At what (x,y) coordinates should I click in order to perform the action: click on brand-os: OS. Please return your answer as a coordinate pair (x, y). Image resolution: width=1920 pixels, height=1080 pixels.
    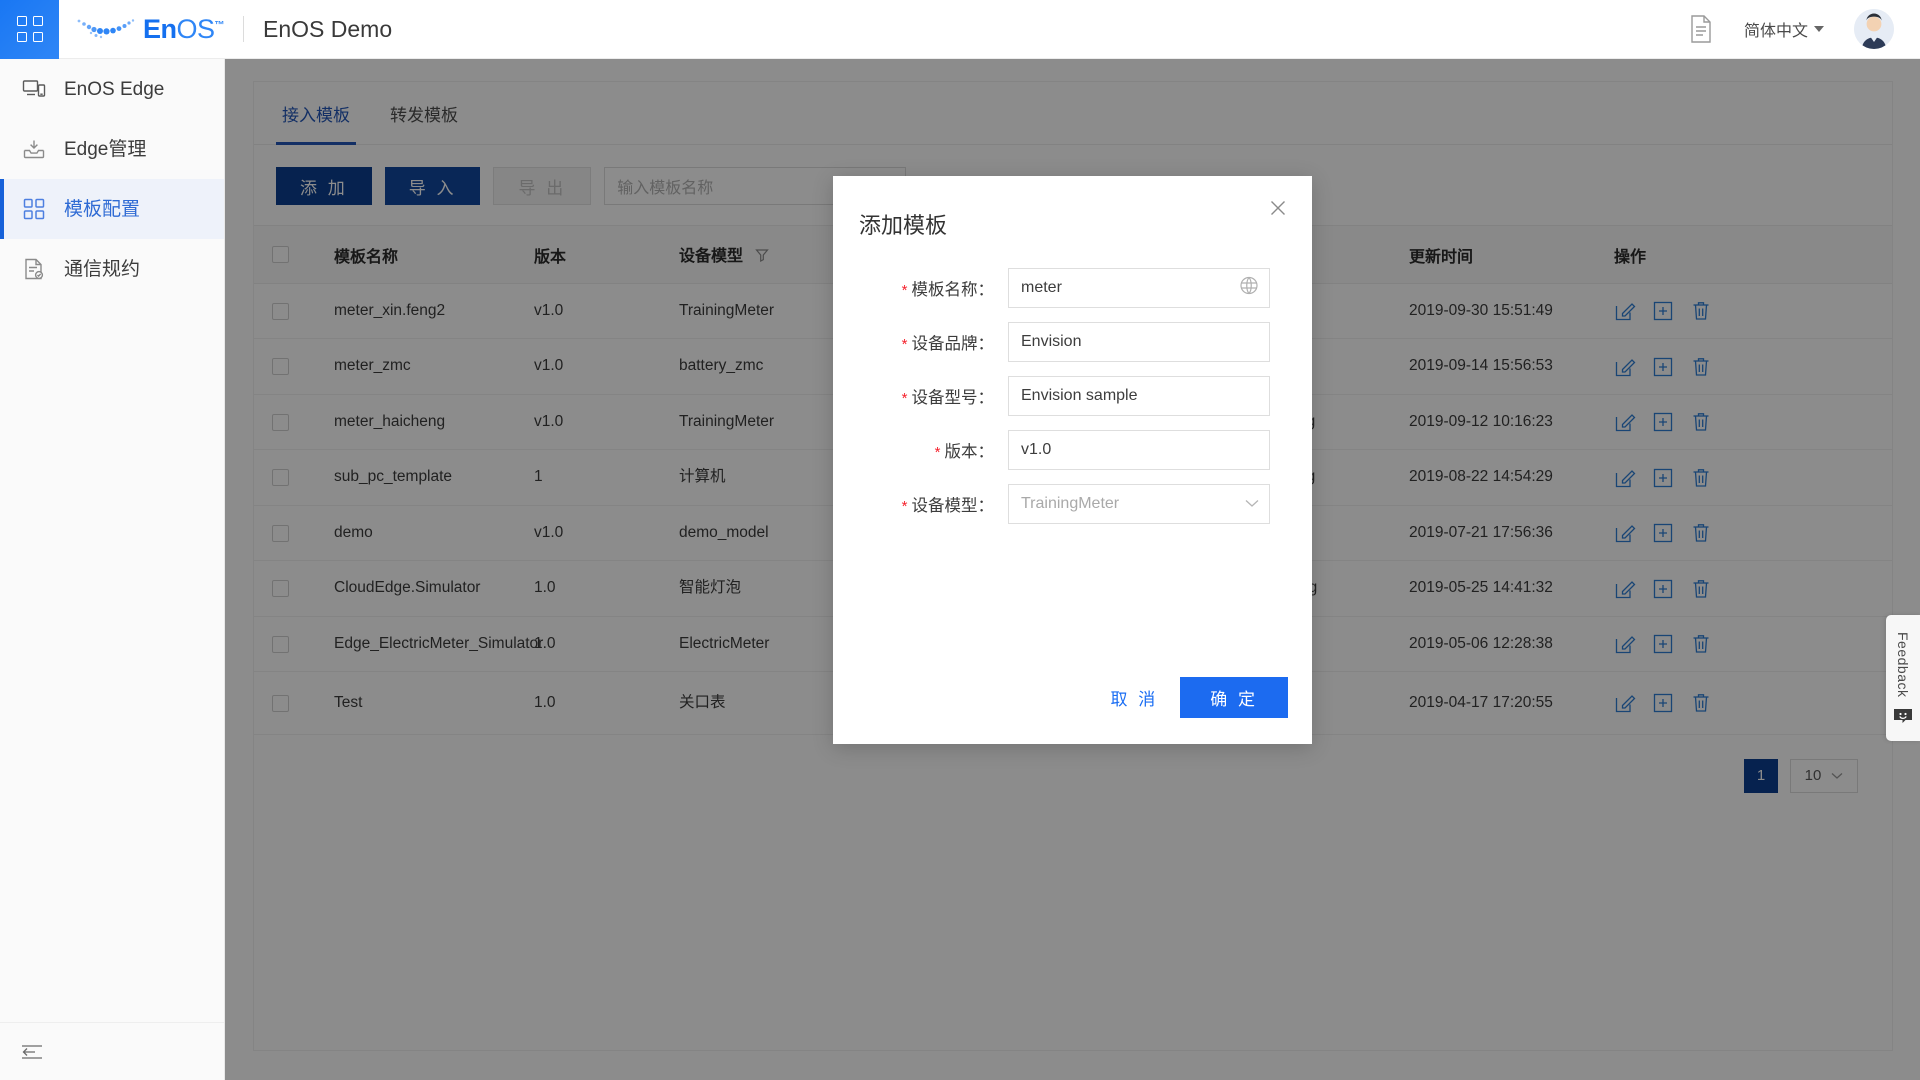
    Looking at the image, I should click on (196, 28).